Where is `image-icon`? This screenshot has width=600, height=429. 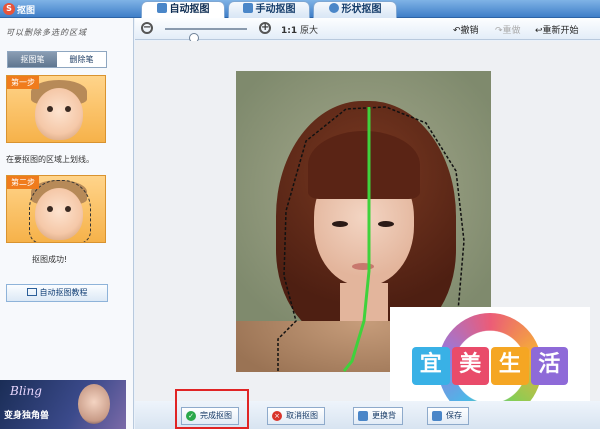
image-icon is located at coordinates (363, 416).